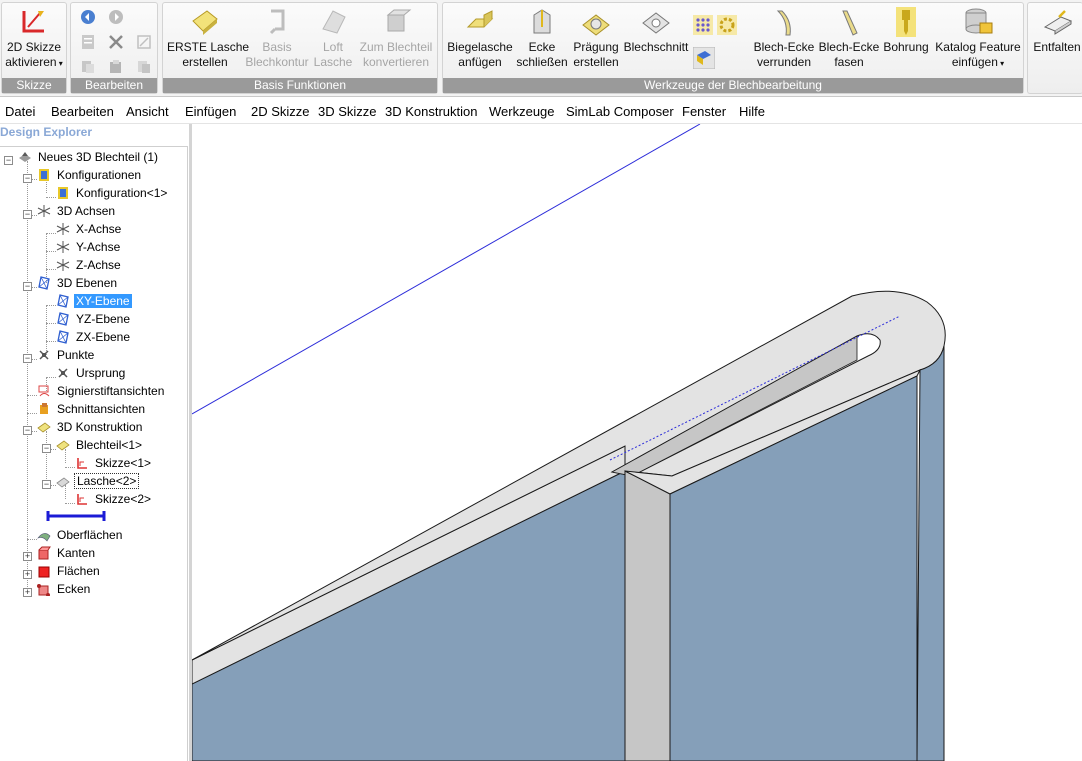  Describe the element at coordinates (596, 47) in the screenshot. I see `praegung-label-1: Prägung` at that location.